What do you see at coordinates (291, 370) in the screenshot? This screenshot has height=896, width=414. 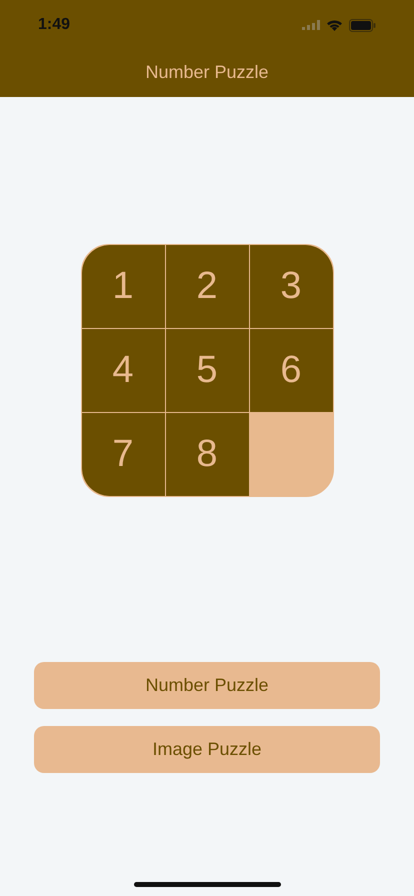 I see `number-tile: 6` at bounding box center [291, 370].